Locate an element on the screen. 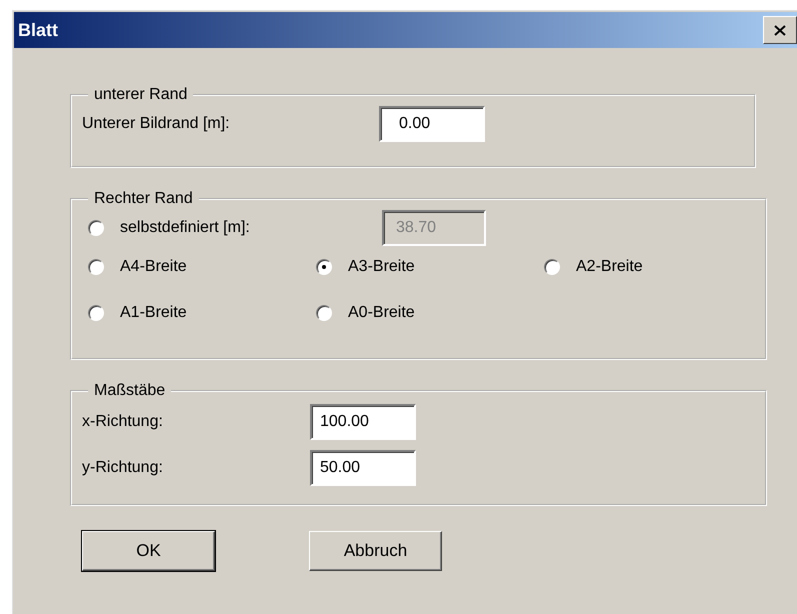  radio-label: A4-Breite is located at coordinates (153, 267).